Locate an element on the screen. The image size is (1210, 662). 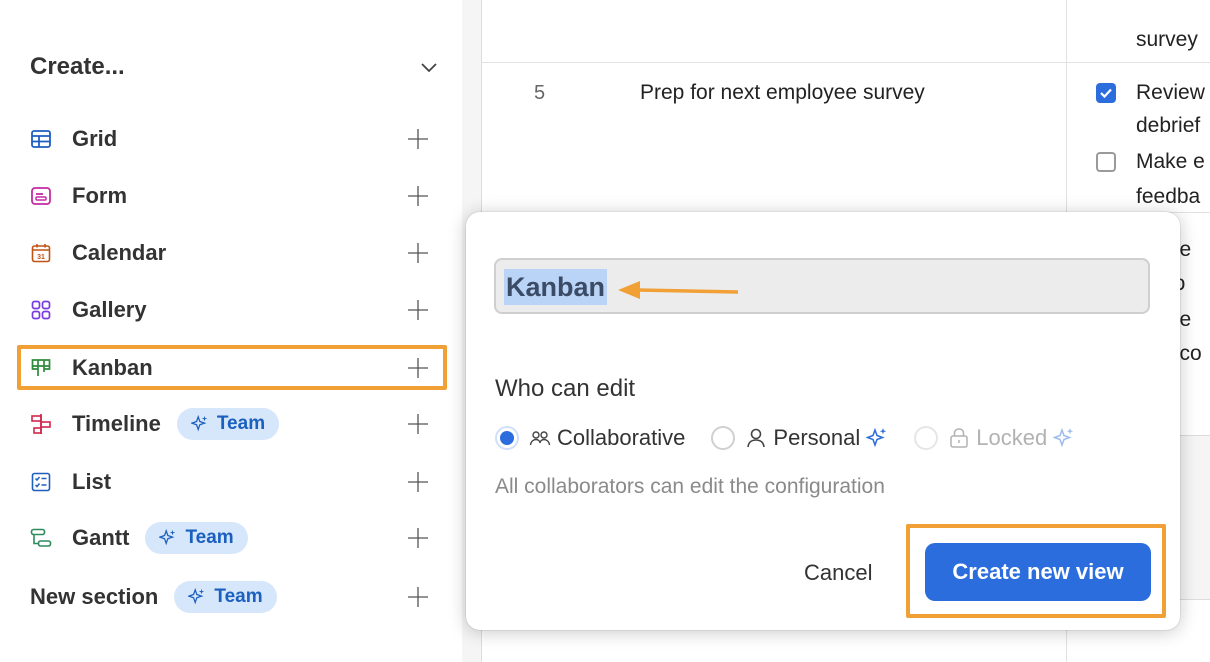
sidebar-item-new-section: New section Team is located at coordinates (230, 597).